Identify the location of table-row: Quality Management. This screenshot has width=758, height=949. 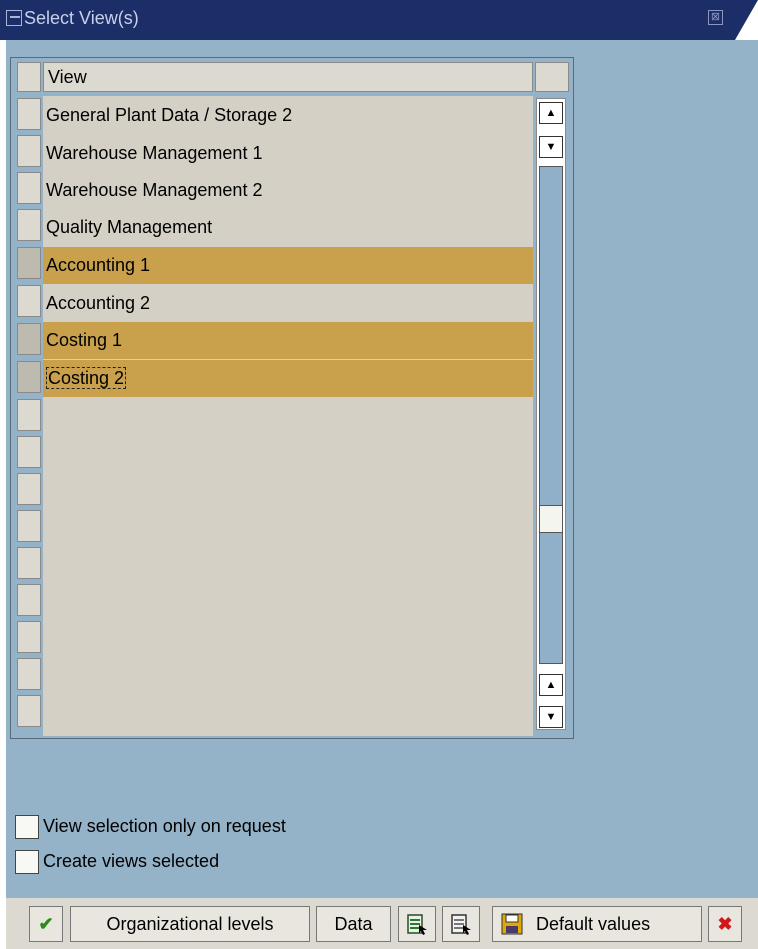
(288, 227).